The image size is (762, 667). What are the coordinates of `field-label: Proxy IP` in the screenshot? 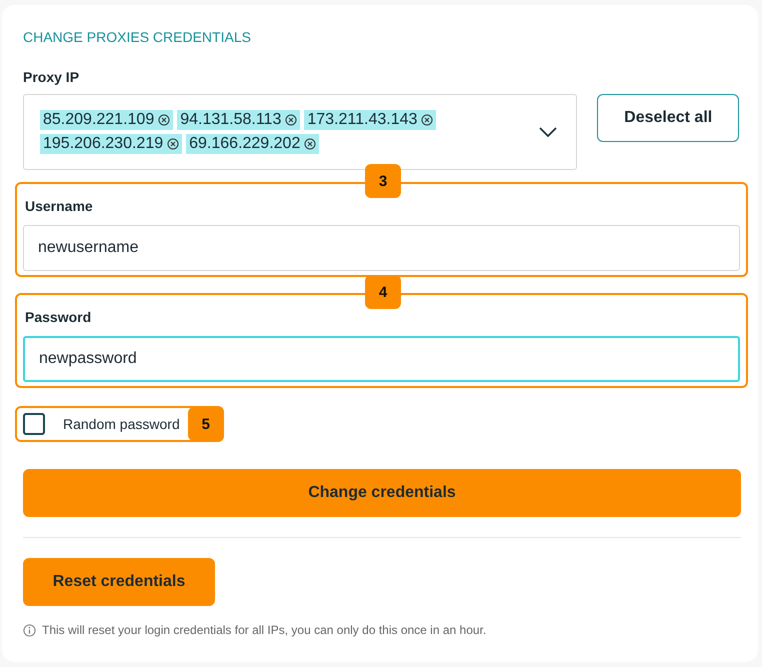 It's located at (51, 77).